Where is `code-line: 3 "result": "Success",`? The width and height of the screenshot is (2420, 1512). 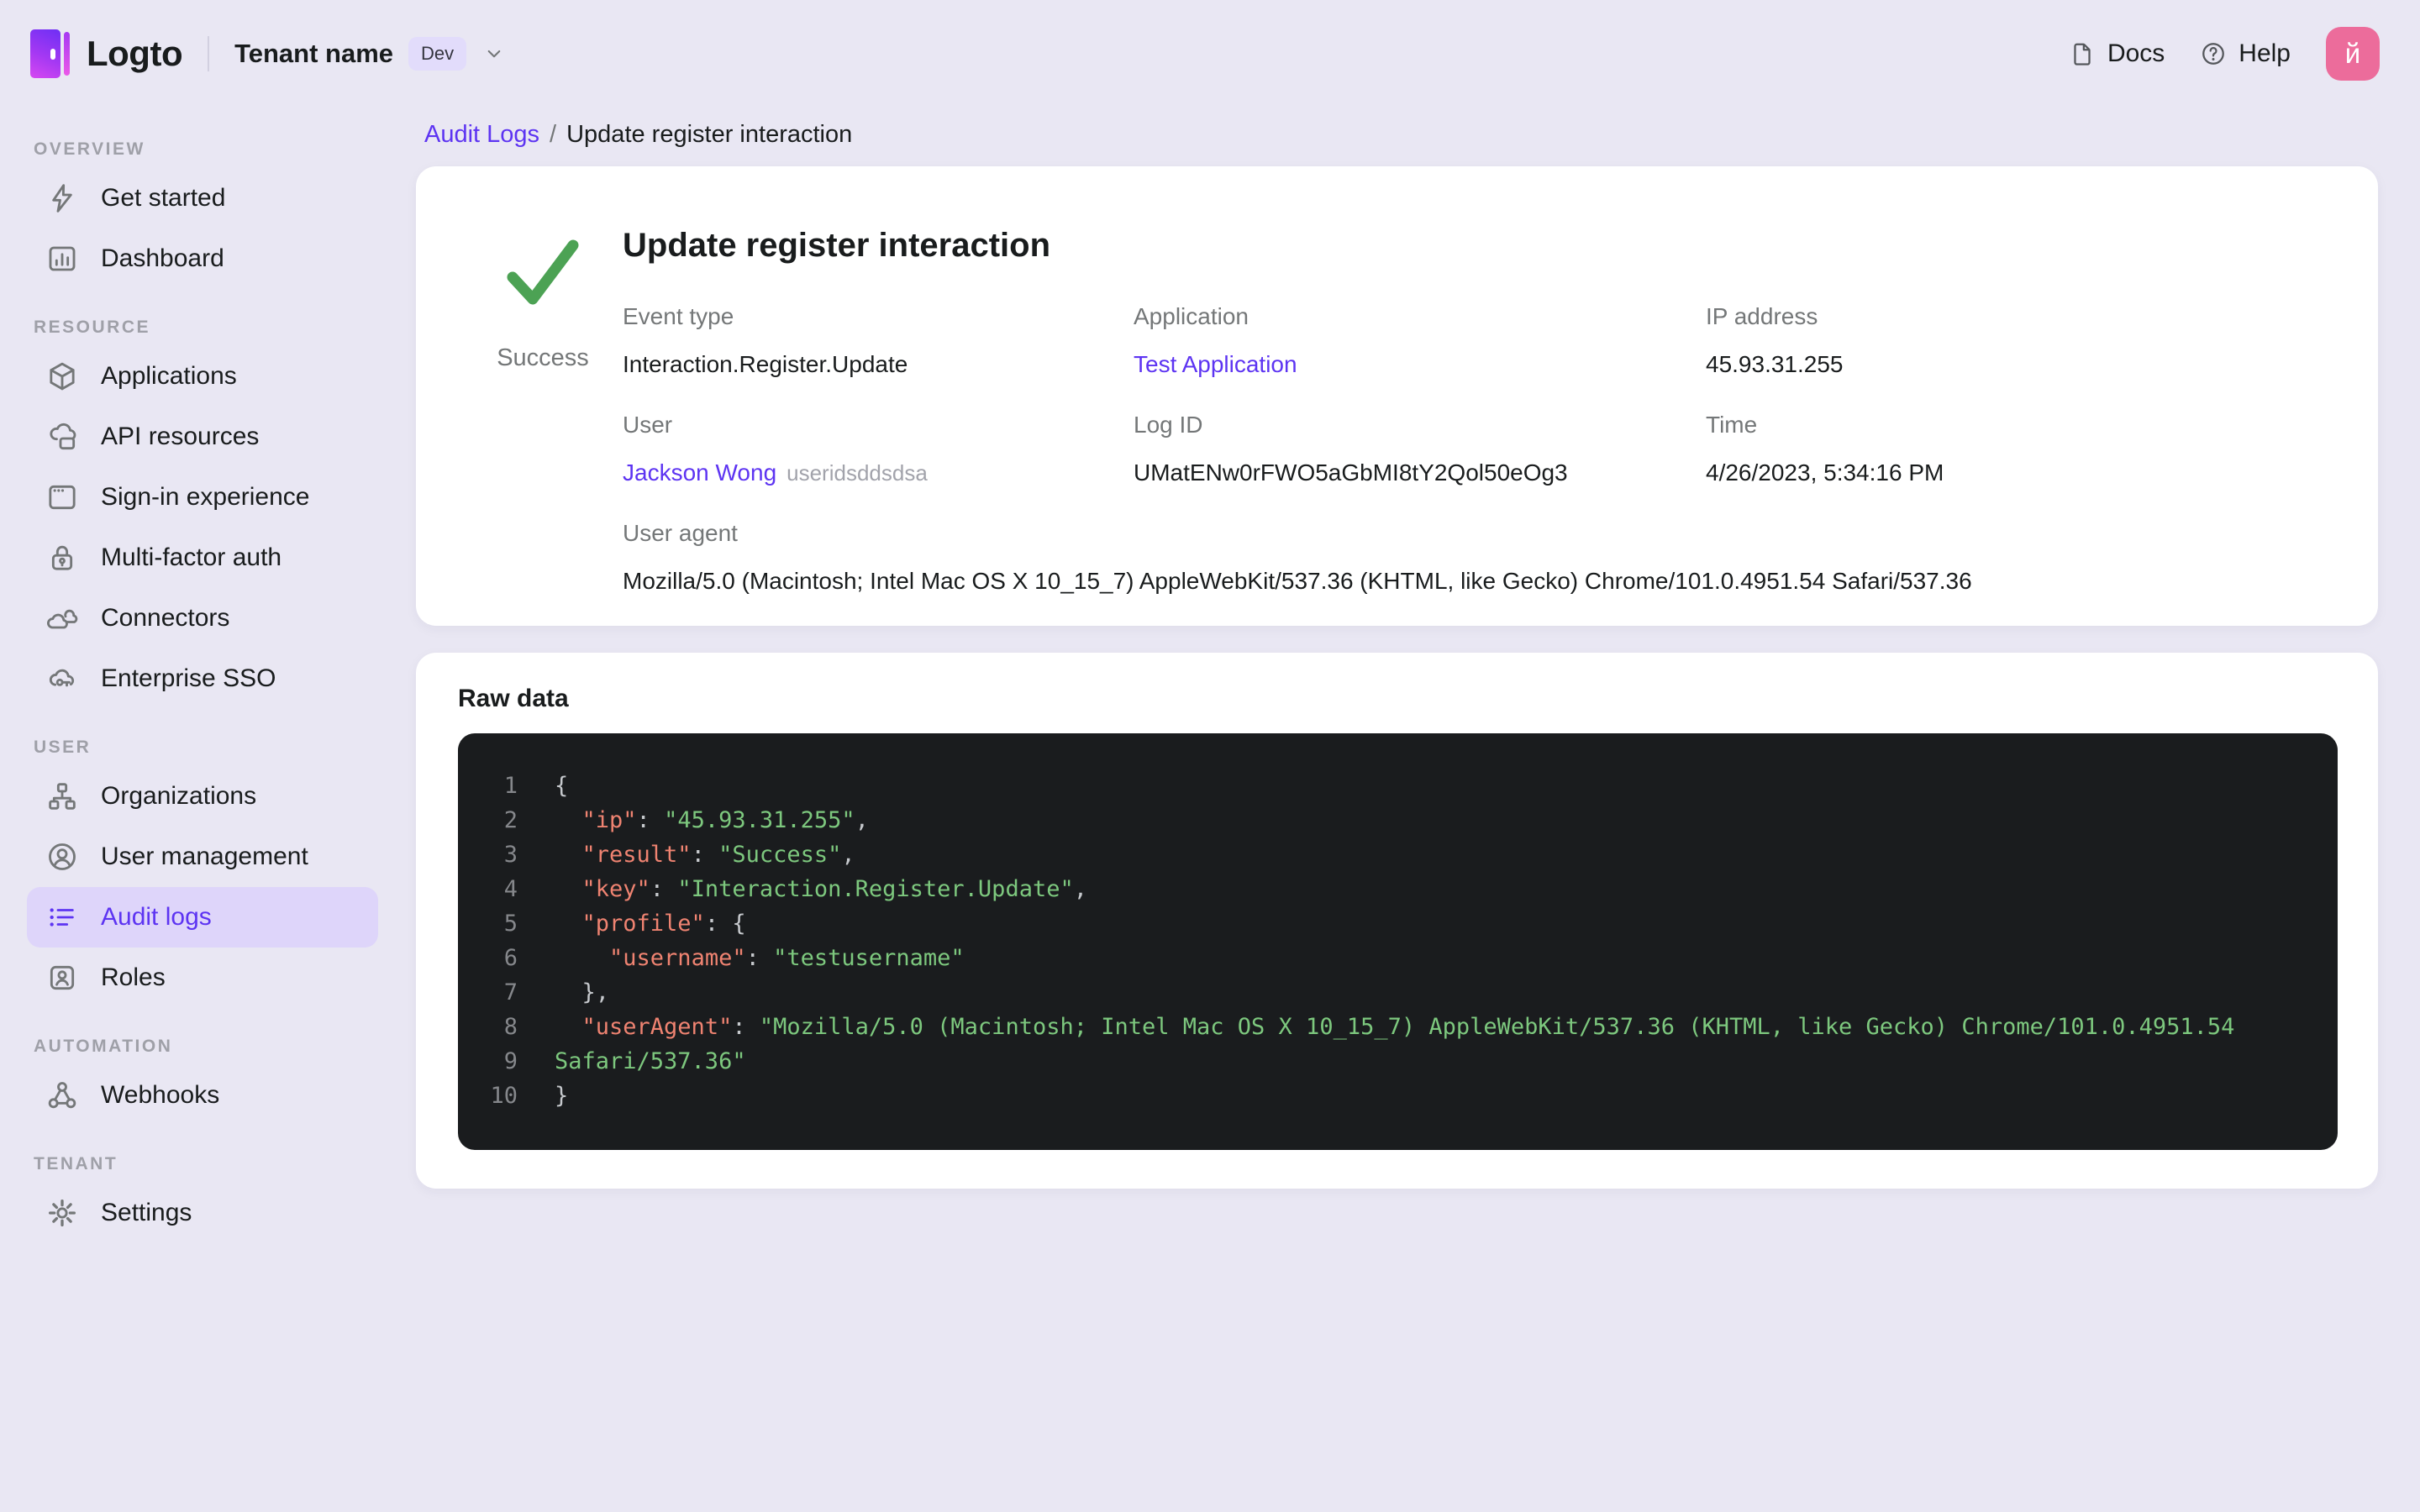 code-line: 3 "result": "Success", is located at coordinates (1391, 854).